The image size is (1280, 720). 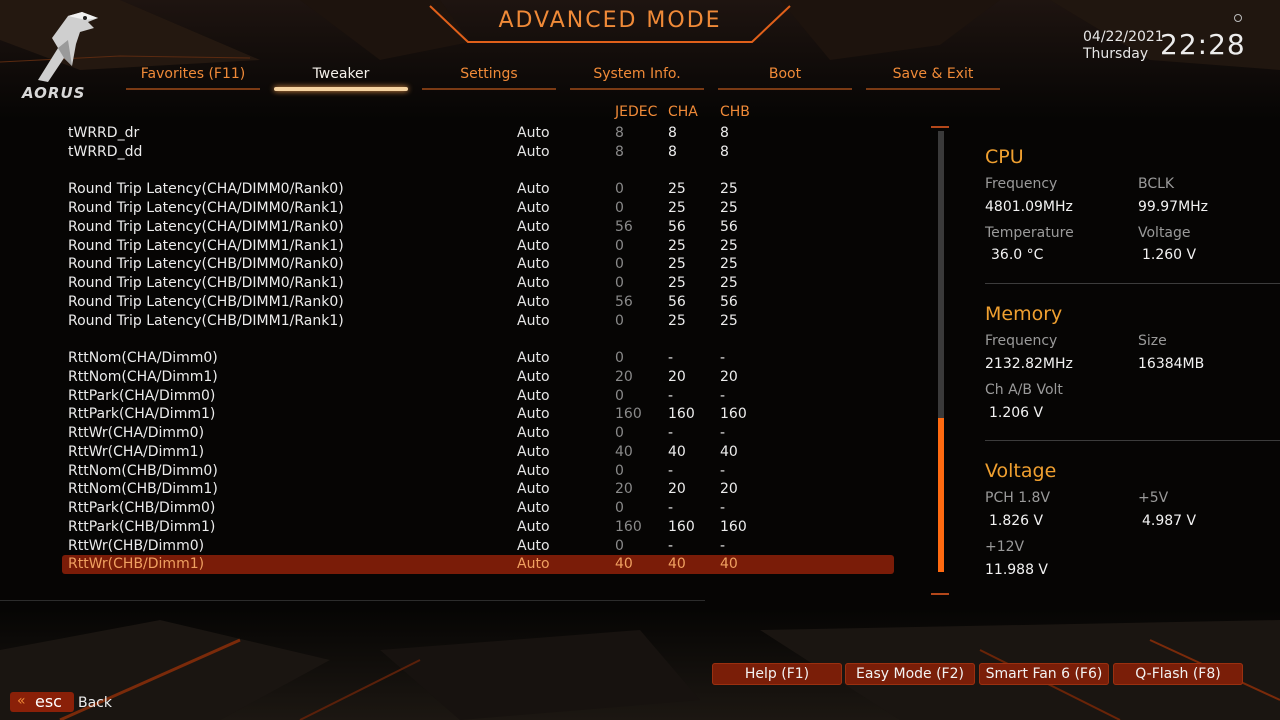 What do you see at coordinates (478, 396) in the screenshot?
I see `setting-row: RttPark(CHA/Dimm0) Auto 0 - -` at bounding box center [478, 396].